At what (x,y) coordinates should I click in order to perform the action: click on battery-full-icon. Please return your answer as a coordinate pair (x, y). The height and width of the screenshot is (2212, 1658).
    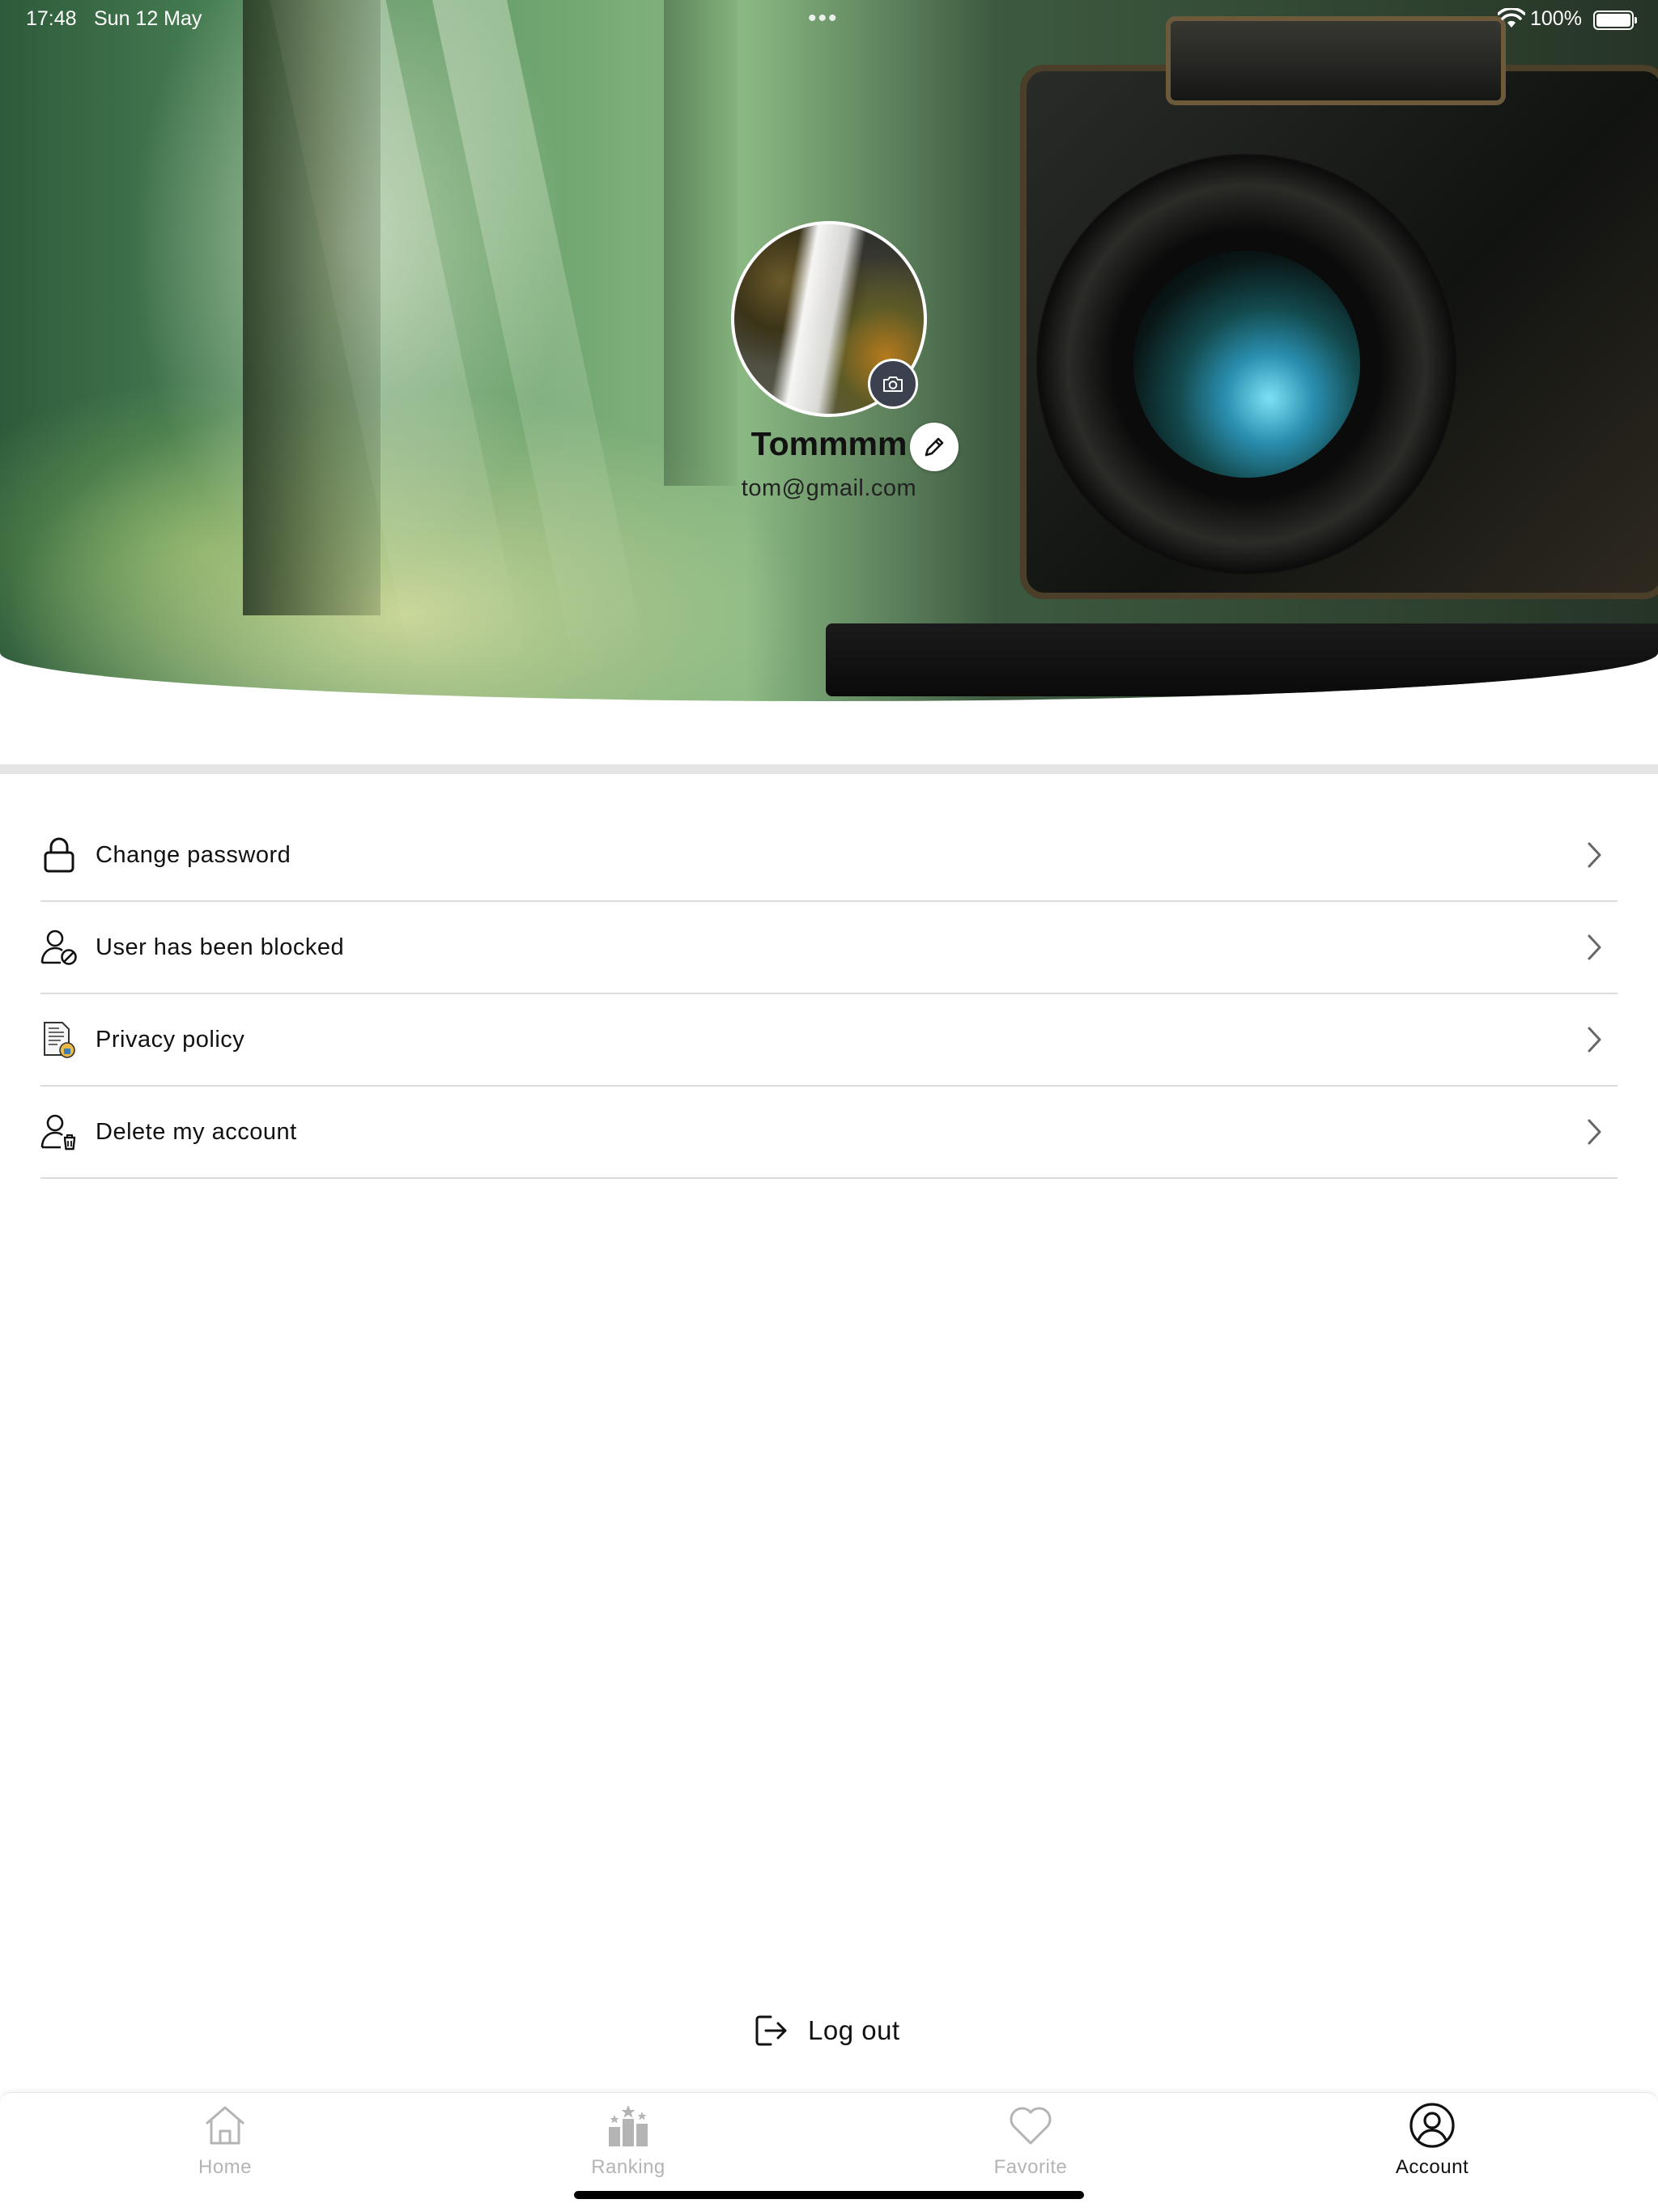
    Looking at the image, I should click on (1615, 21).